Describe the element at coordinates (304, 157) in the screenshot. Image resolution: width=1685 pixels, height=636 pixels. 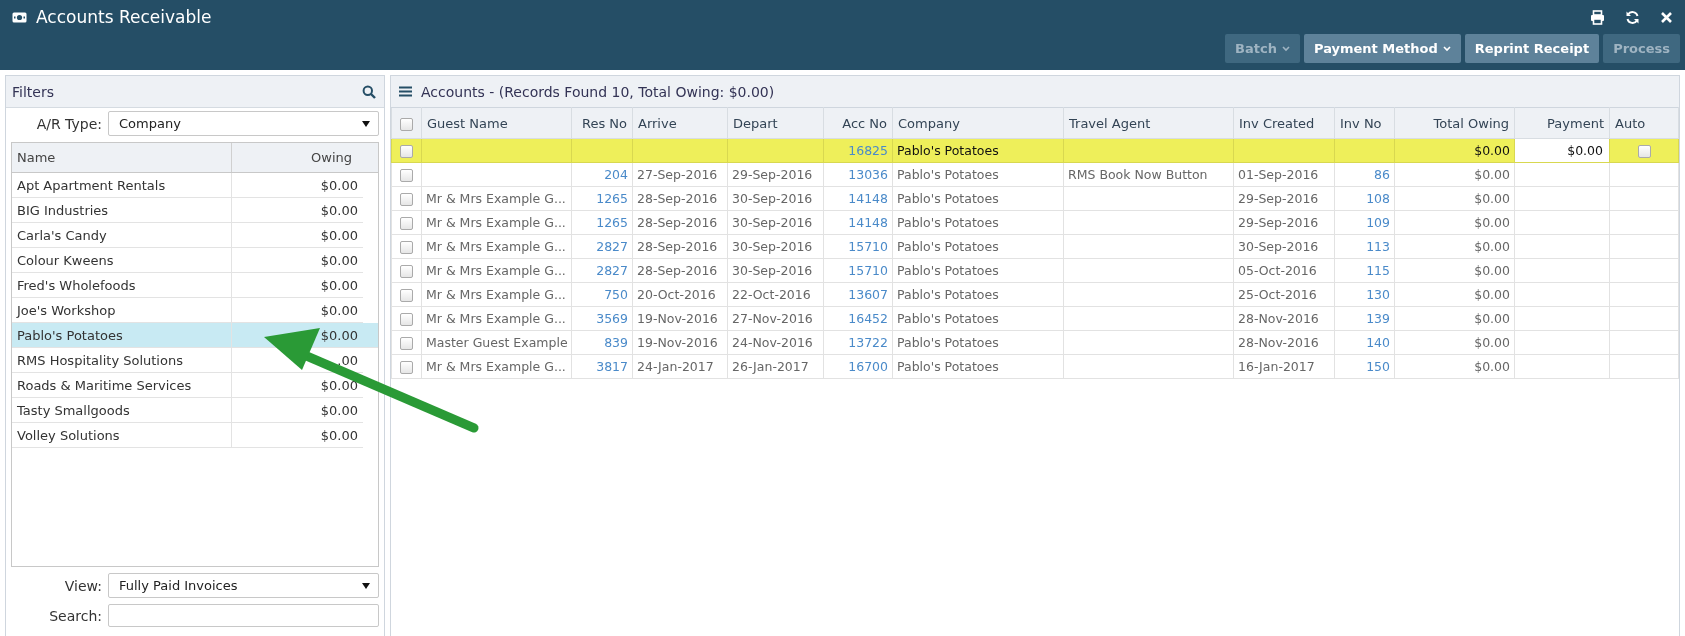
I see `column-header: Owing` at that location.